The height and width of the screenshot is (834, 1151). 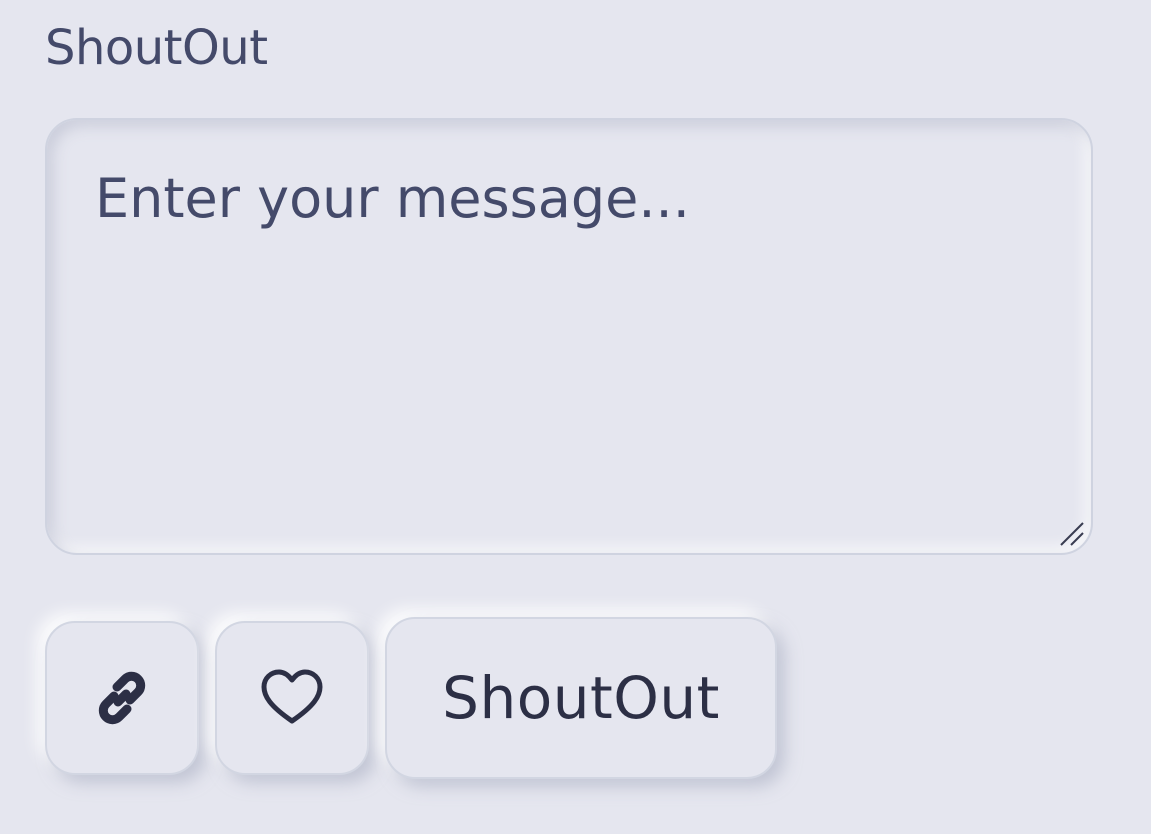 I want to click on widget-title: ShoutOut, so click(x=156, y=48).